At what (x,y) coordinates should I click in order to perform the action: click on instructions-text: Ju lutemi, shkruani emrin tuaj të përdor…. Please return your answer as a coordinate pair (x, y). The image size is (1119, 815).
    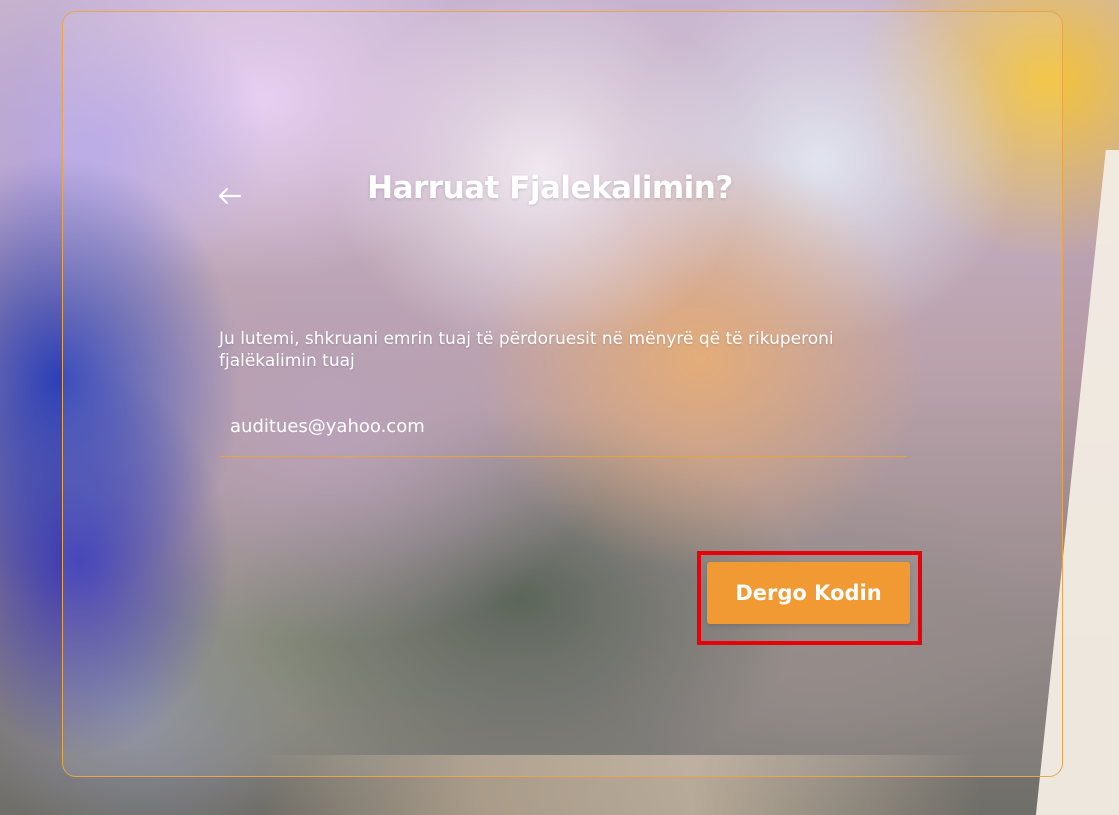
    Looking at the image, I should click on (526, 350).